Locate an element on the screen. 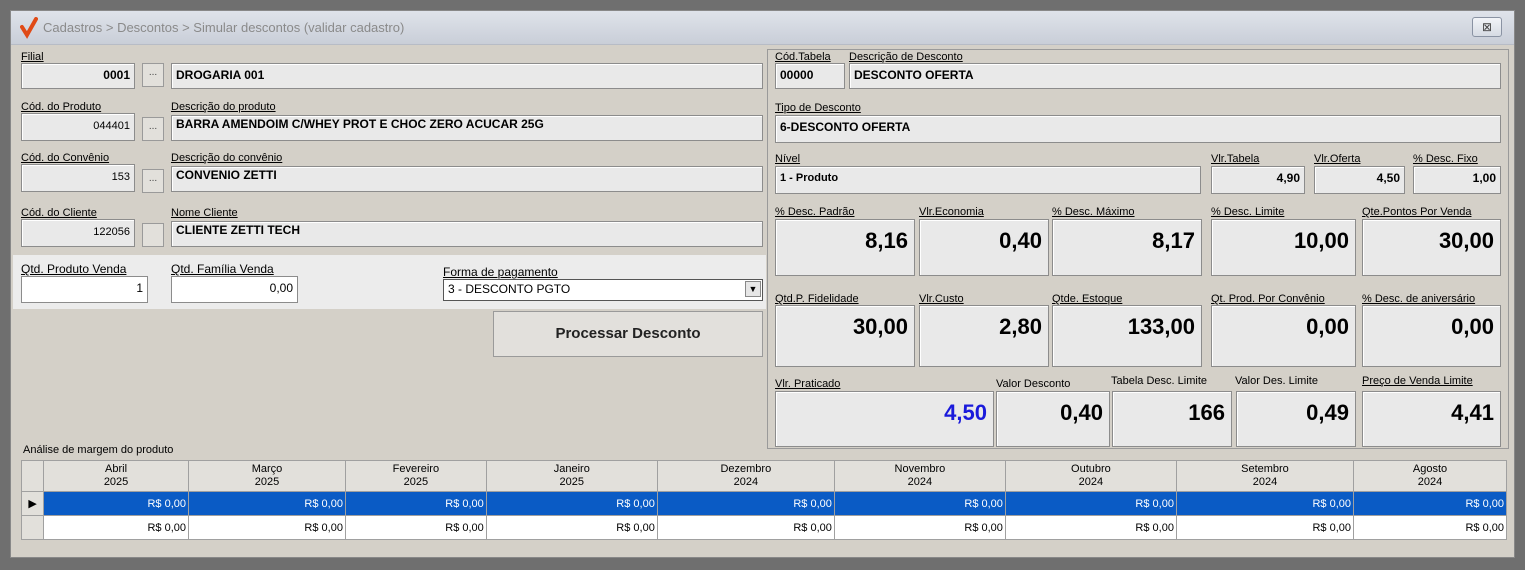 The image size is (1525, 570). vl-oferta-field: 4,50 is located at coordinates (1359, 180).